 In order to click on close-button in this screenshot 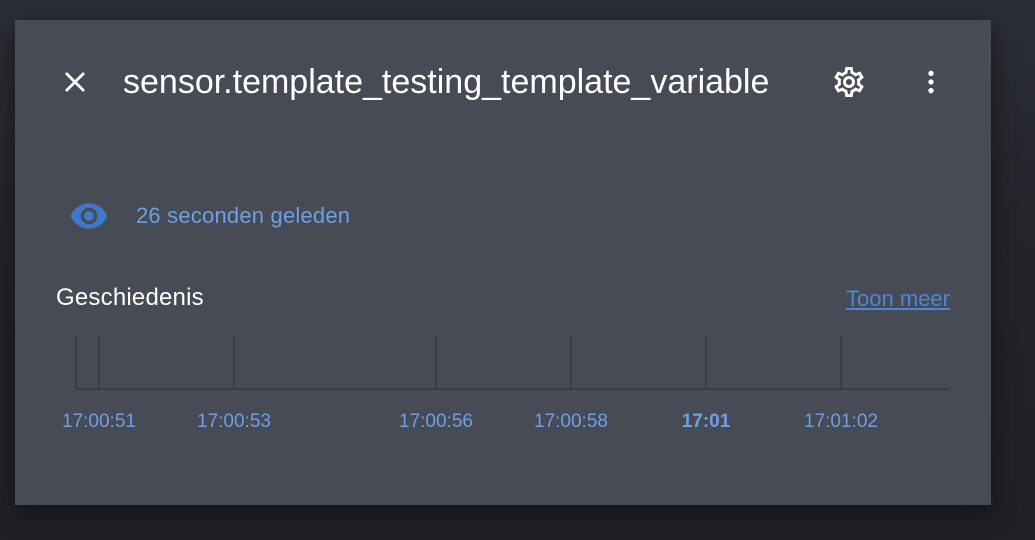, I will do `click(75, 82)`.